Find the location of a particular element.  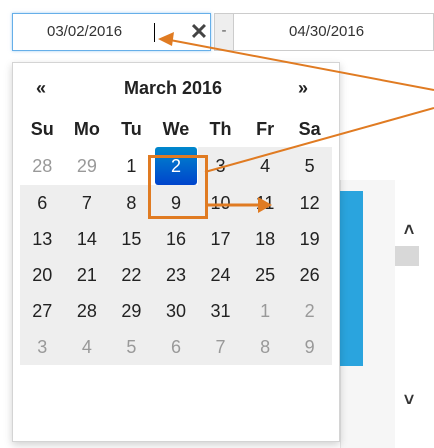

scroll-thumb is located at coordinates (407, 256).